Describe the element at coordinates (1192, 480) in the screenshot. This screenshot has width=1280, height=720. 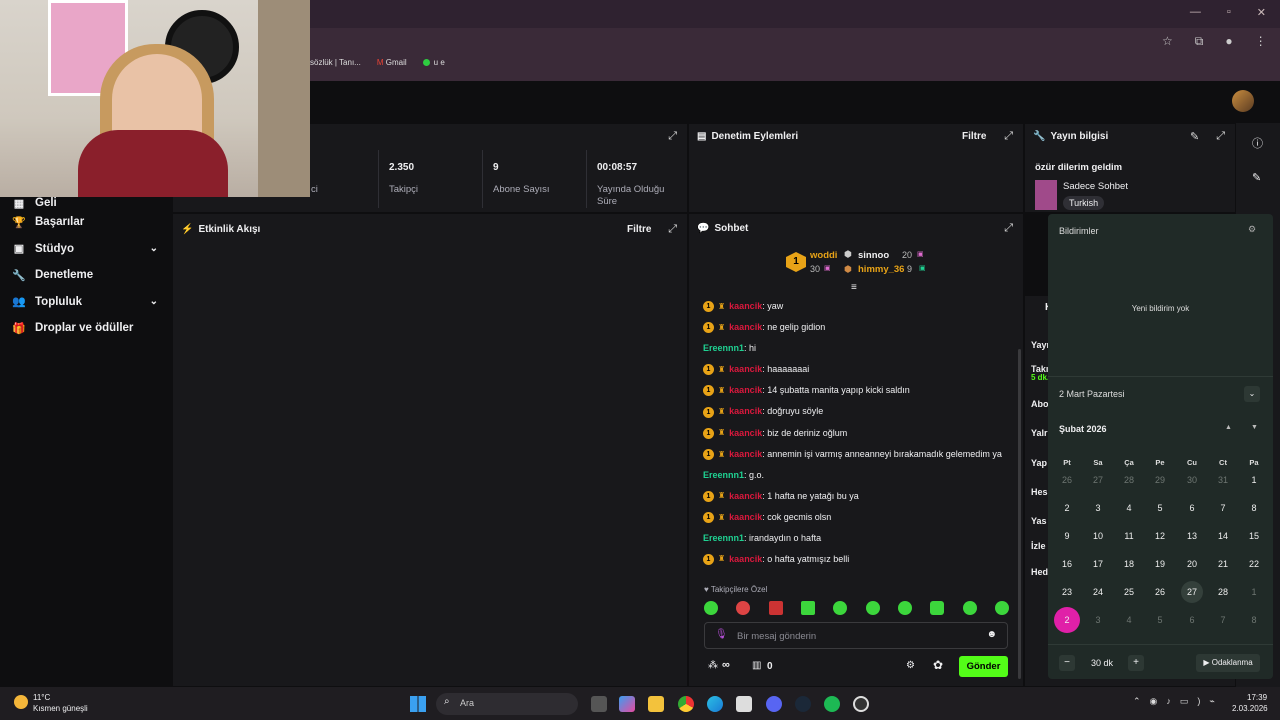
I see `calendar-day: 30` at that location.